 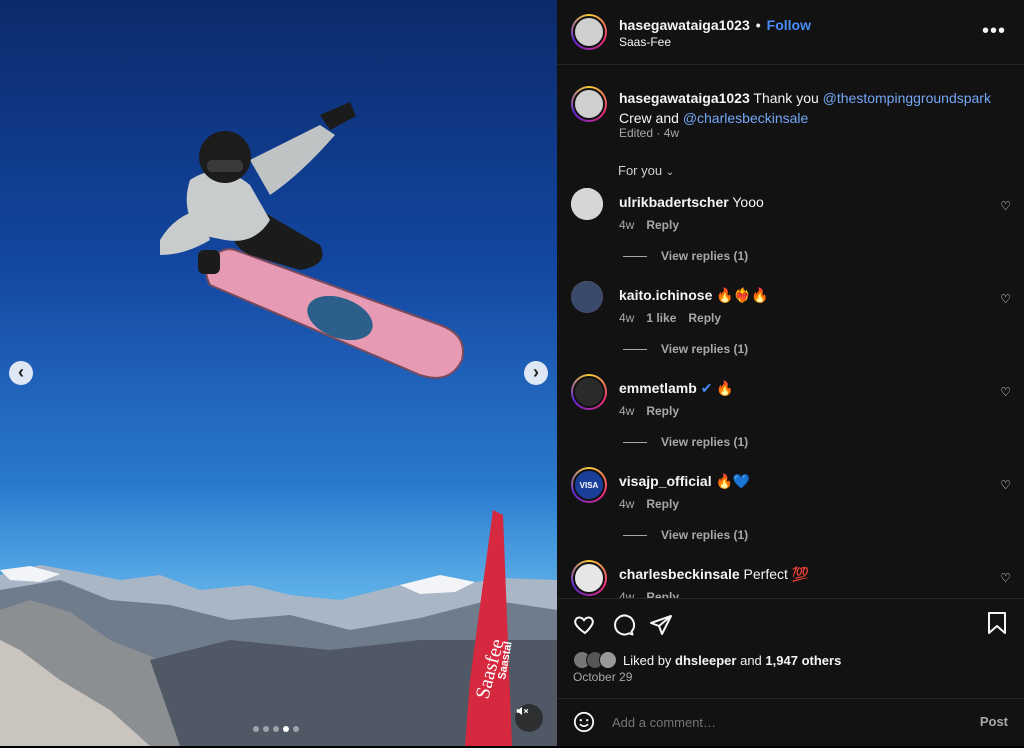 I want to click on liker-username: dhsleeper, so click(x=705, y=660).